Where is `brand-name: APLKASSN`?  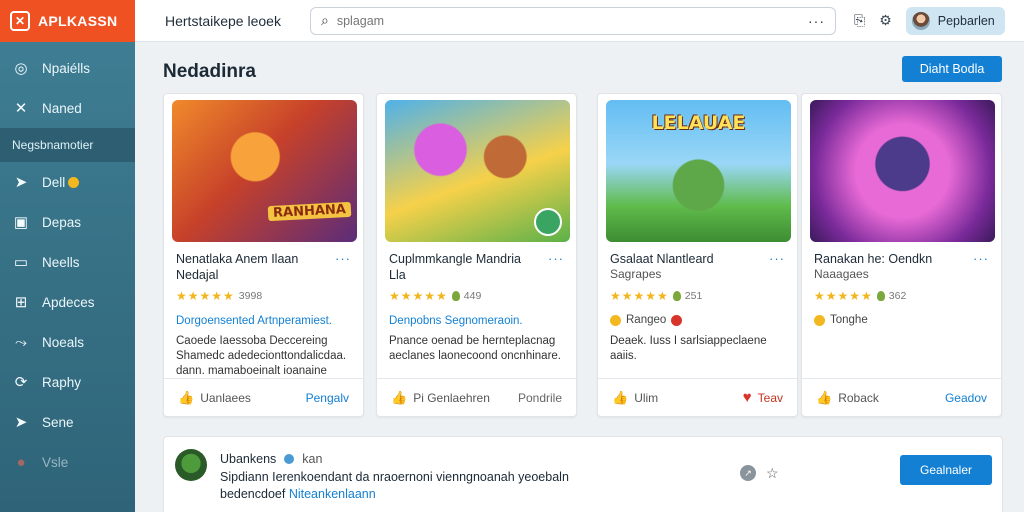 brand-name: APLKASSN is located at coordinates (78, 21).